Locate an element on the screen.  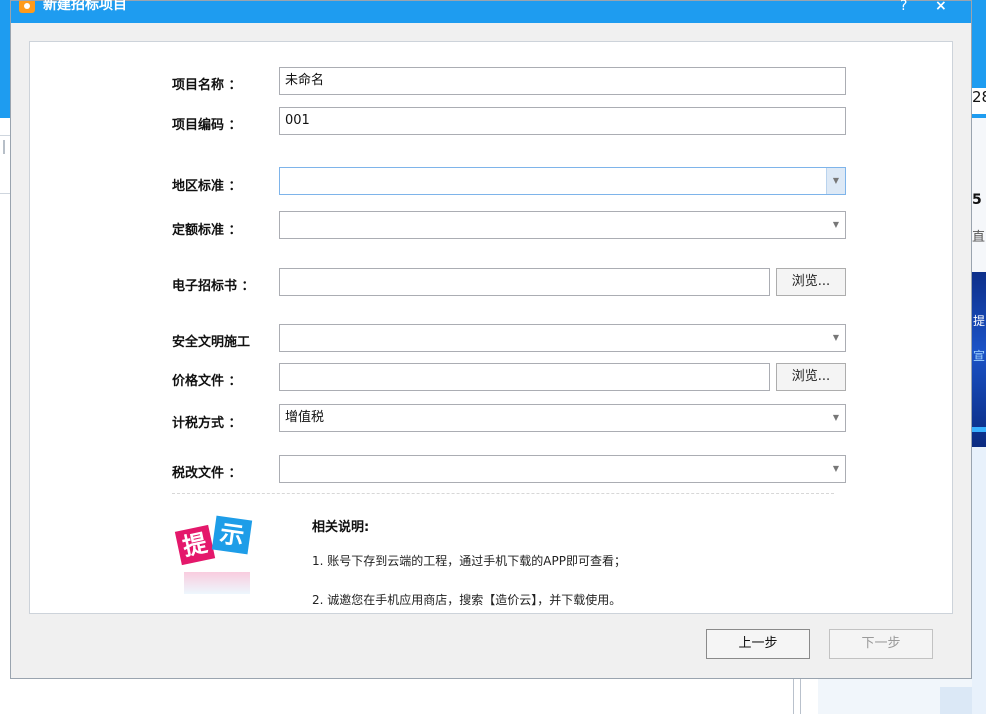
tax-reform-file-select: ▼ is located at coordinates (562, 469).